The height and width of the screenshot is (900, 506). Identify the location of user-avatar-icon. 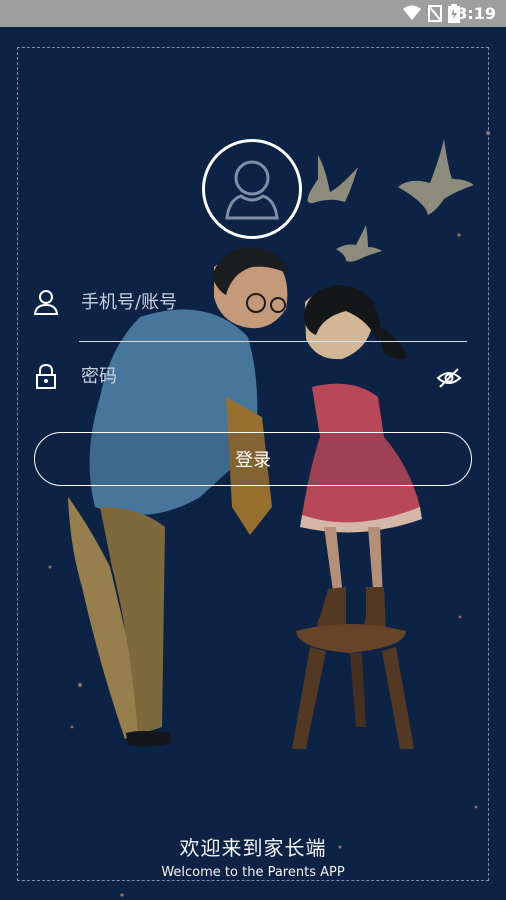
(252, 189).